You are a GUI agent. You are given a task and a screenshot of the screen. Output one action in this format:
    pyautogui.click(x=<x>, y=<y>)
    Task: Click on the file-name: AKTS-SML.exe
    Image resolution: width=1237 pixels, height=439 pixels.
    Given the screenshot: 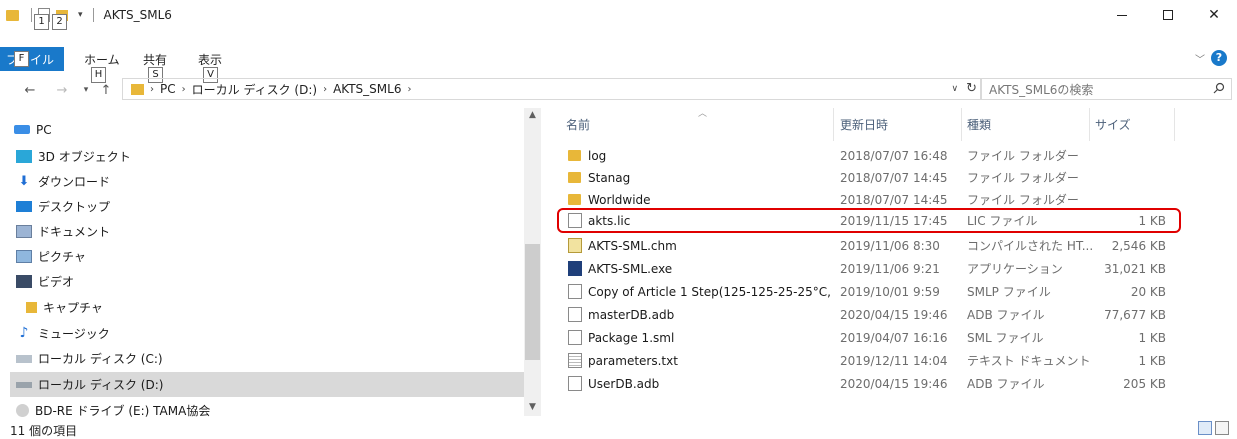 What is the action you would take?
    pyautogui.click(x=630, y=268)
    